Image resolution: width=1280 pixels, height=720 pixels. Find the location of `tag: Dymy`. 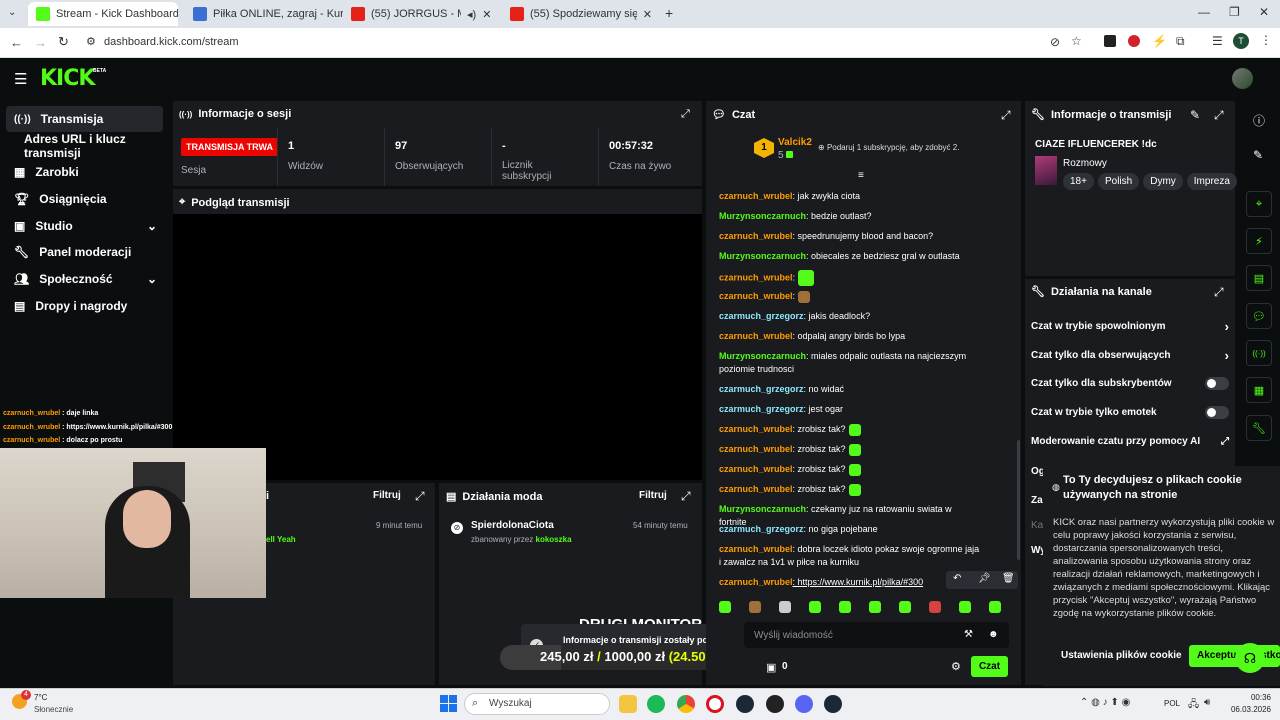

tag: Dymy is located at coordinates (1163, 181).